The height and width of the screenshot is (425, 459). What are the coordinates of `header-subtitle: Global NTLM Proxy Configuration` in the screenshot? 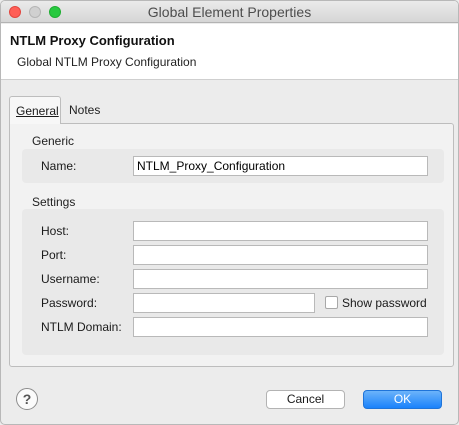 It's located at (107, 62).